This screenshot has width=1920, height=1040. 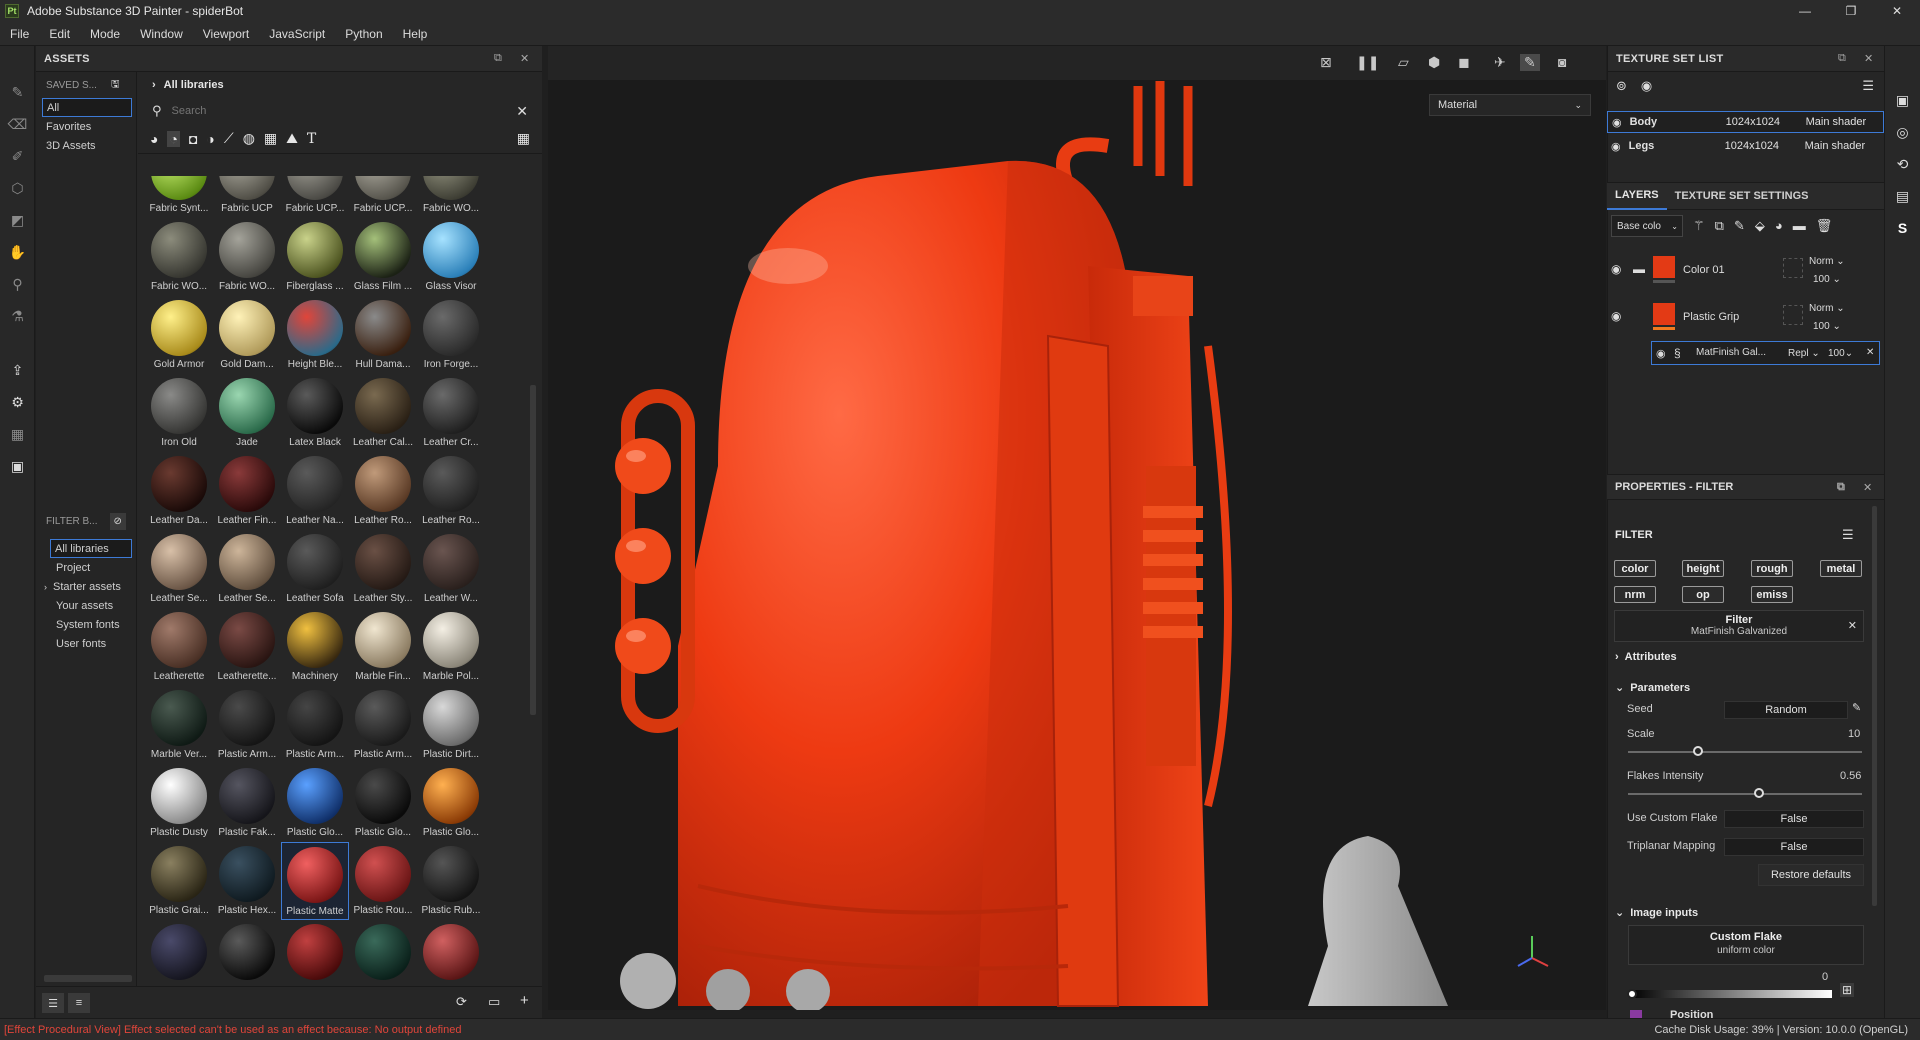 I want to click on asset-thumbnail: Machinery, so click(x=315, y=647).